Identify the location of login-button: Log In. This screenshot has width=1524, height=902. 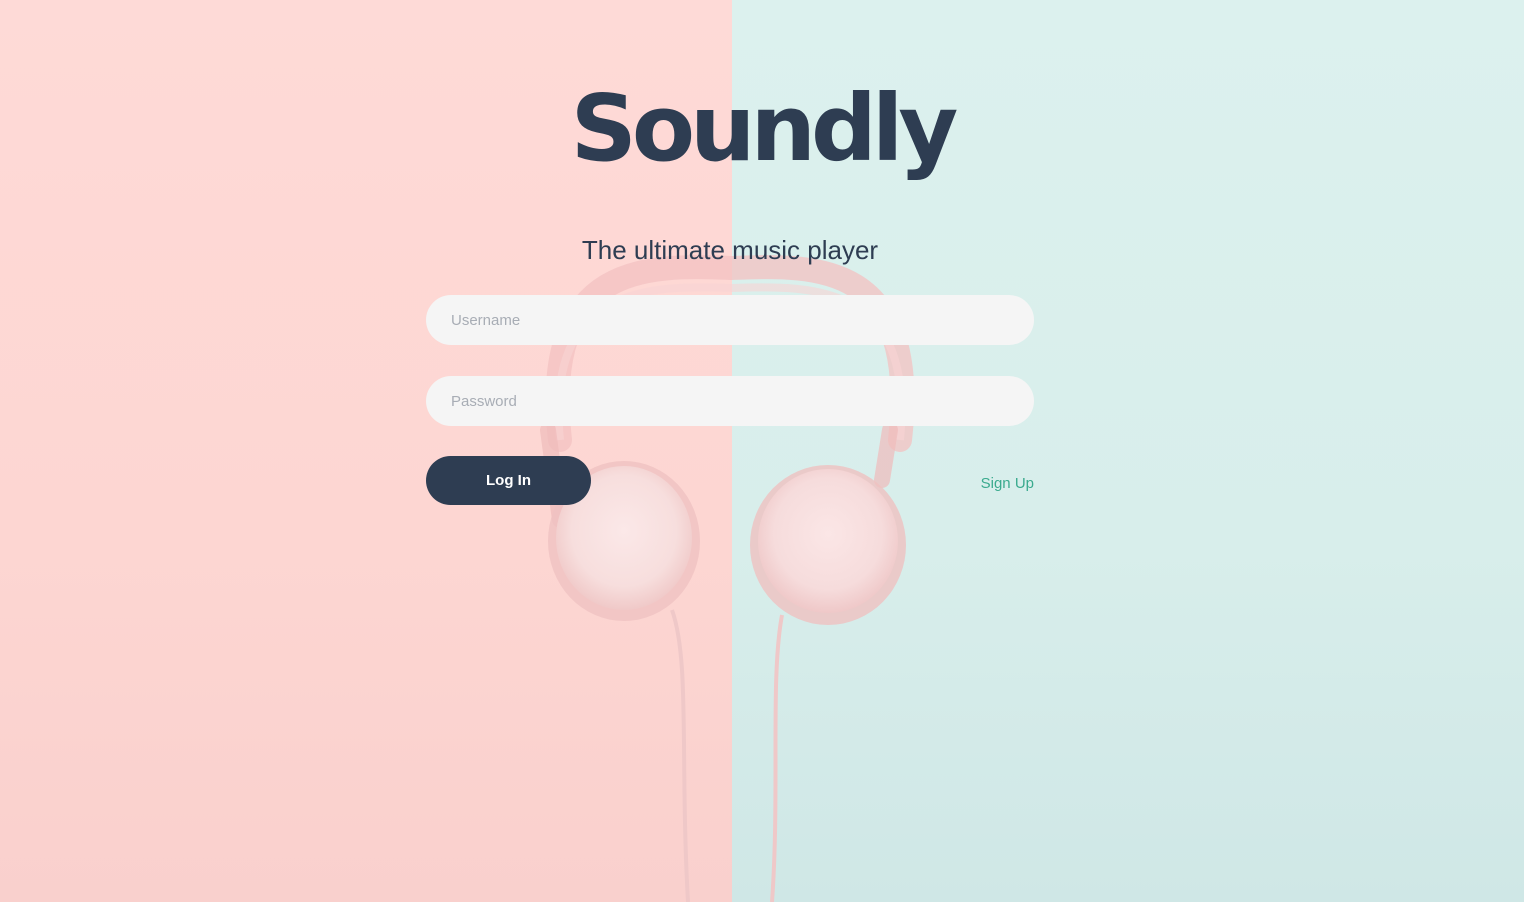
(508, 480).